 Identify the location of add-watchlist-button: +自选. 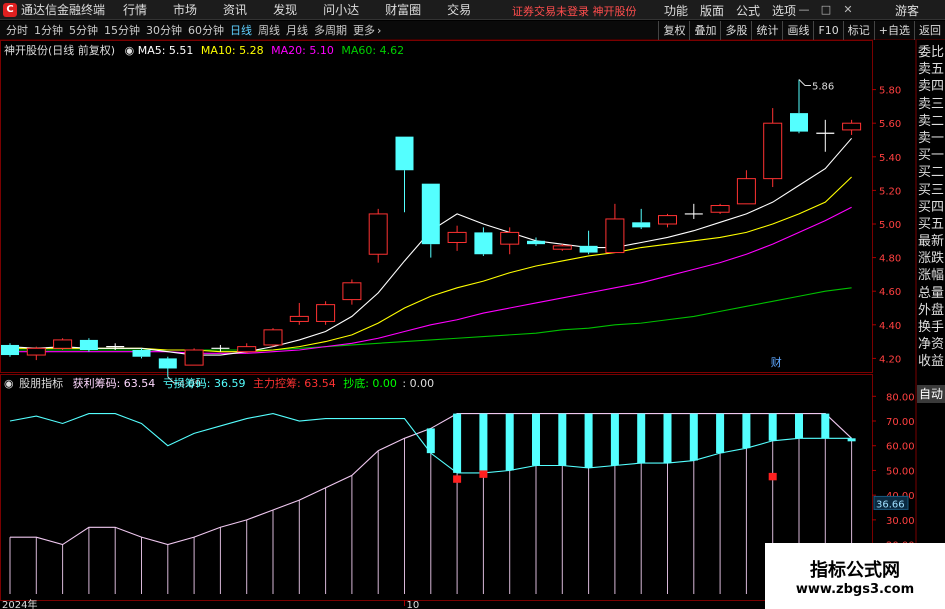
(893, 30).